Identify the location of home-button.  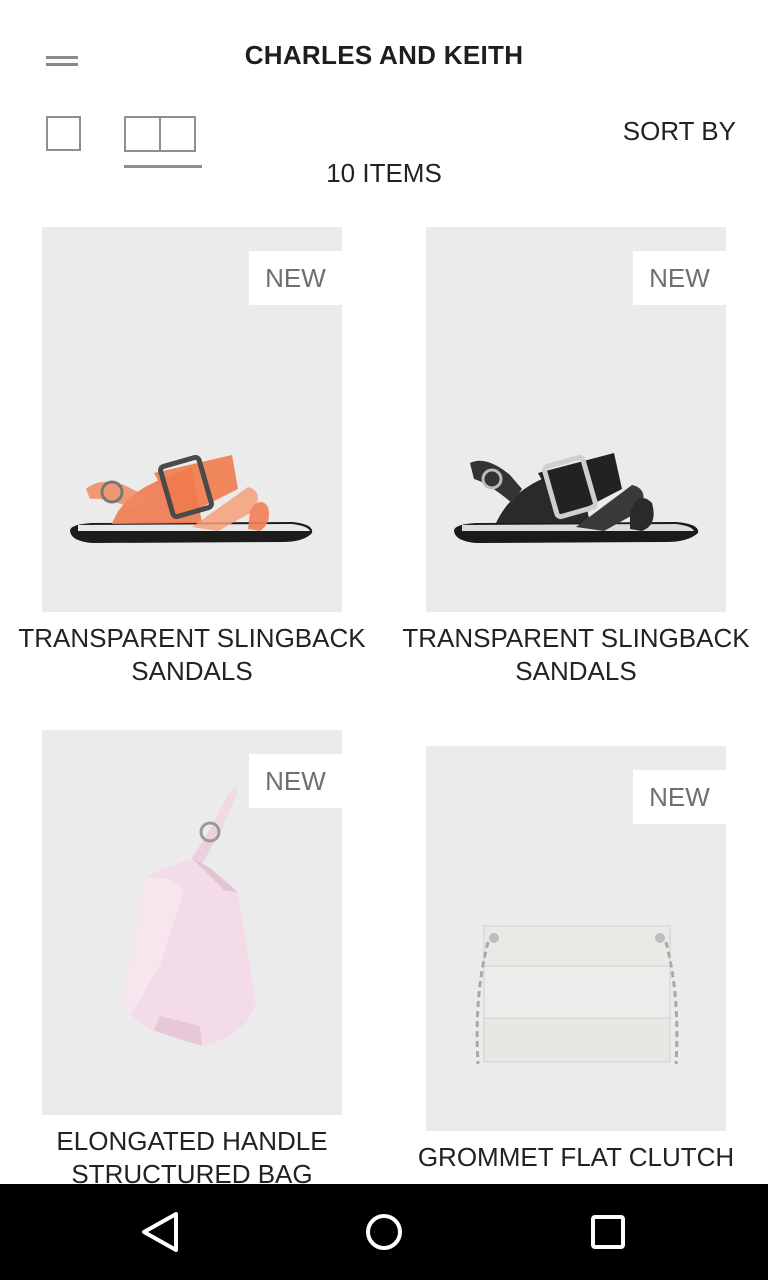
(384, 1232).